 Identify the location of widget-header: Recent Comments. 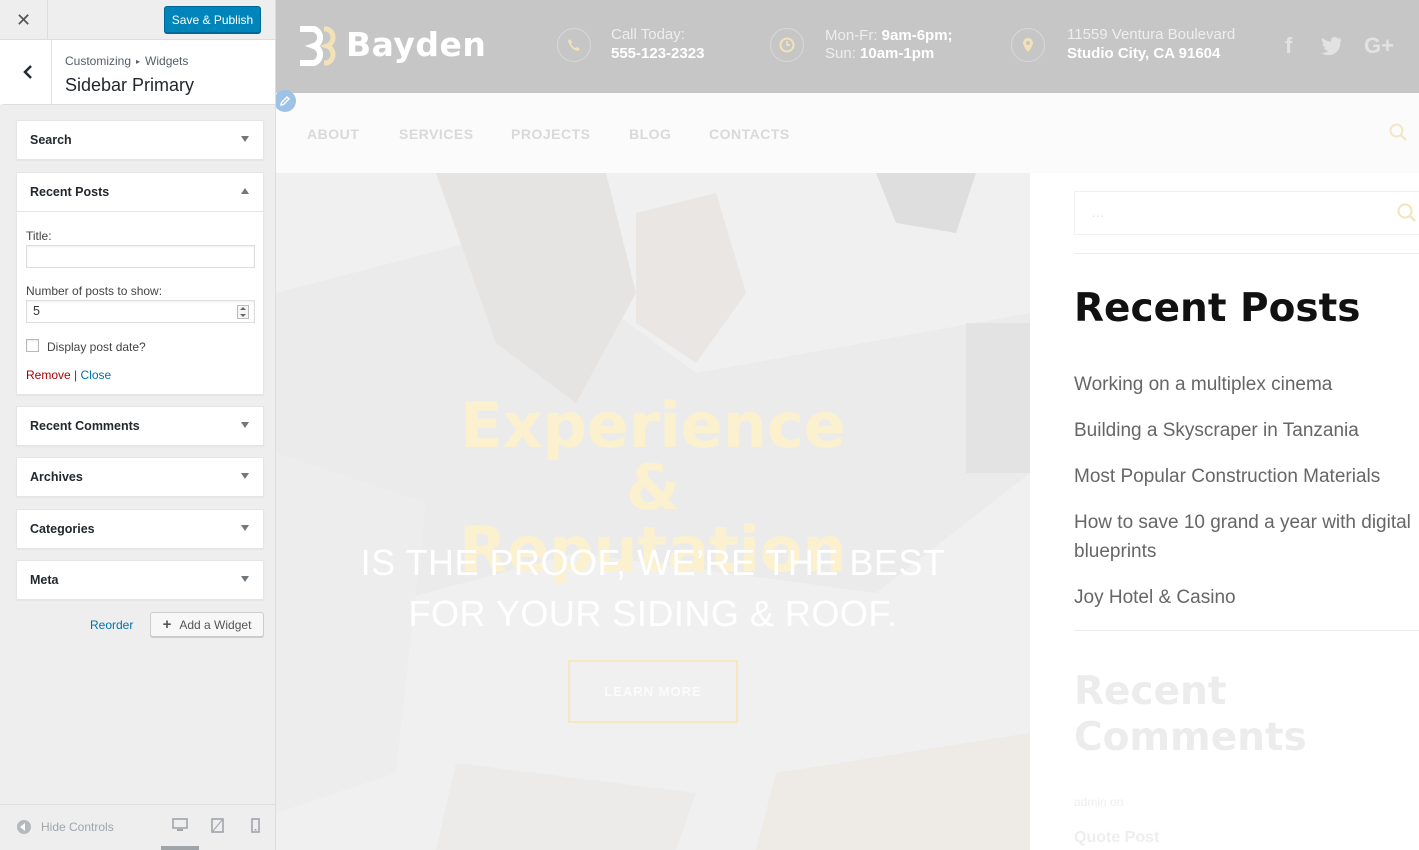
(140, 426).